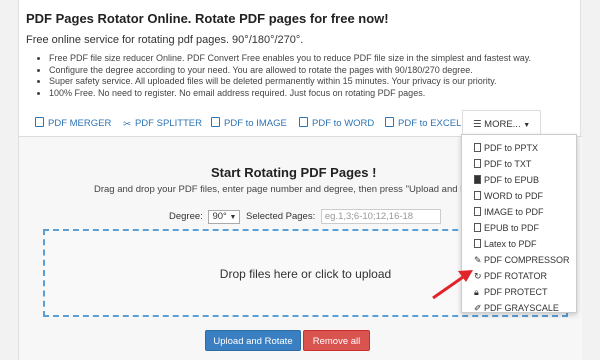 The height and width of the screenshot is (360, 600). I want to click on selected-pages-label: Selected Pages:, so click(281, 217).